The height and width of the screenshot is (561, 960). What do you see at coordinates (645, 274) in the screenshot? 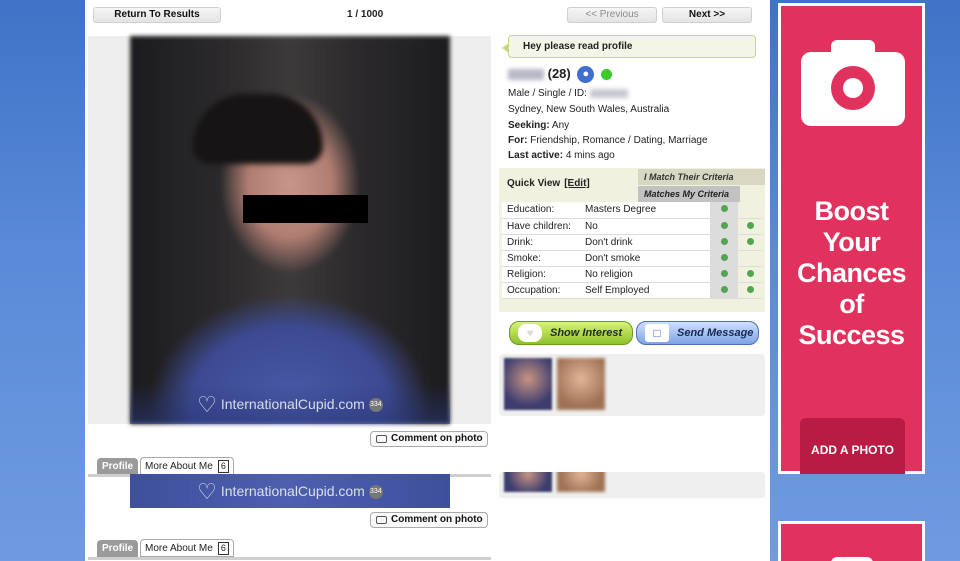
I see `criteria-value: No religion` at bounding box center [645, 274].